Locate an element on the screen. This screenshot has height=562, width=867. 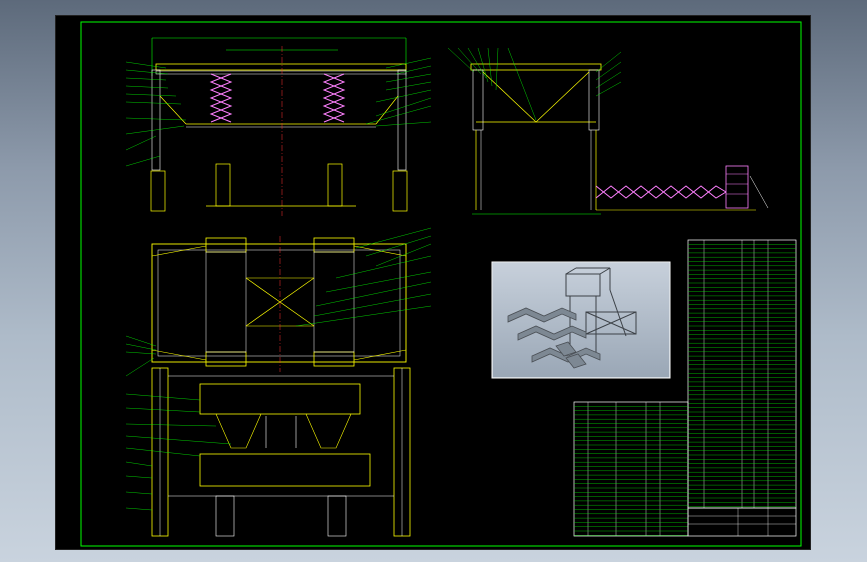
bill-of-materials-lower is located at coordinates (631, 469).